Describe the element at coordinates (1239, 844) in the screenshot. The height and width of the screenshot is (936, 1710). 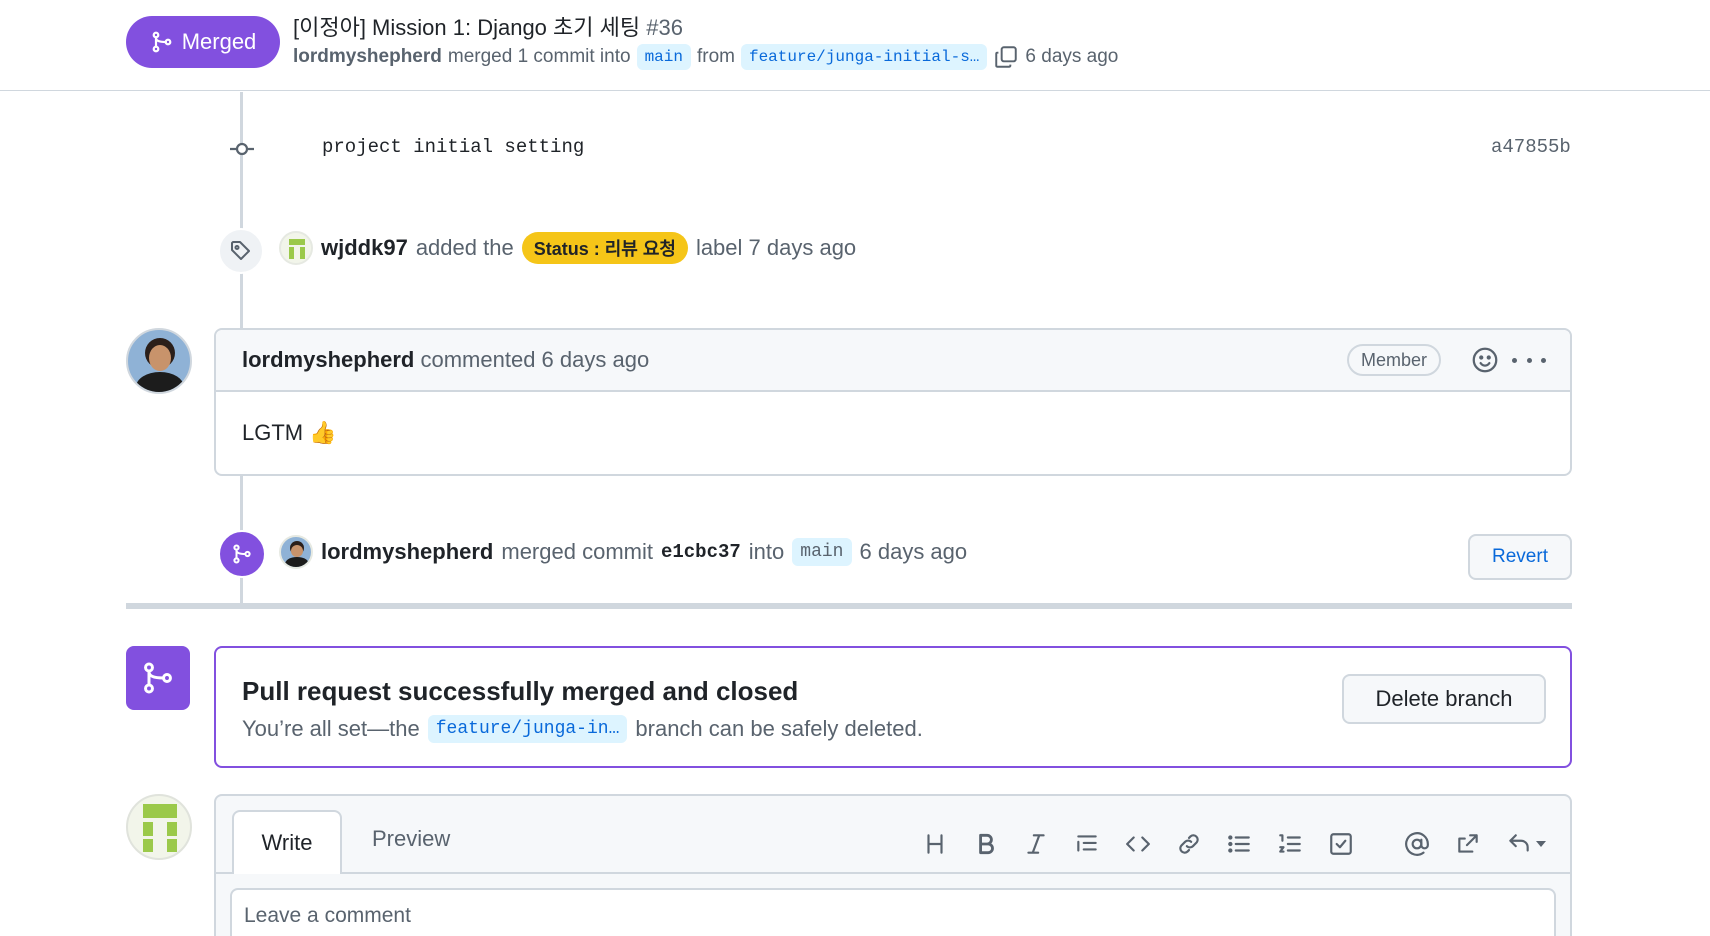
I see `unordered-list-icon` at that location.